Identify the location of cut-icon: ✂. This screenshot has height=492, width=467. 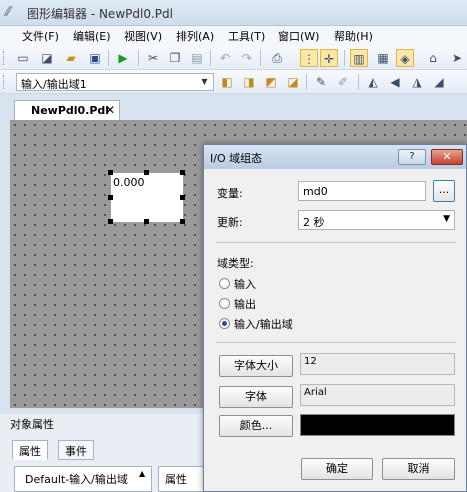
(153, 58).